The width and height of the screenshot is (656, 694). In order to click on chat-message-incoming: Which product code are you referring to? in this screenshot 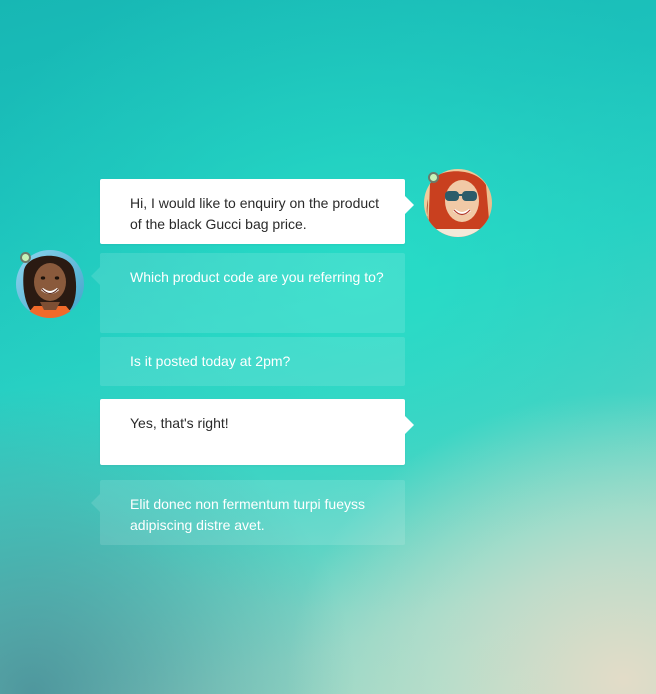, I will do `click(248, 293)`.